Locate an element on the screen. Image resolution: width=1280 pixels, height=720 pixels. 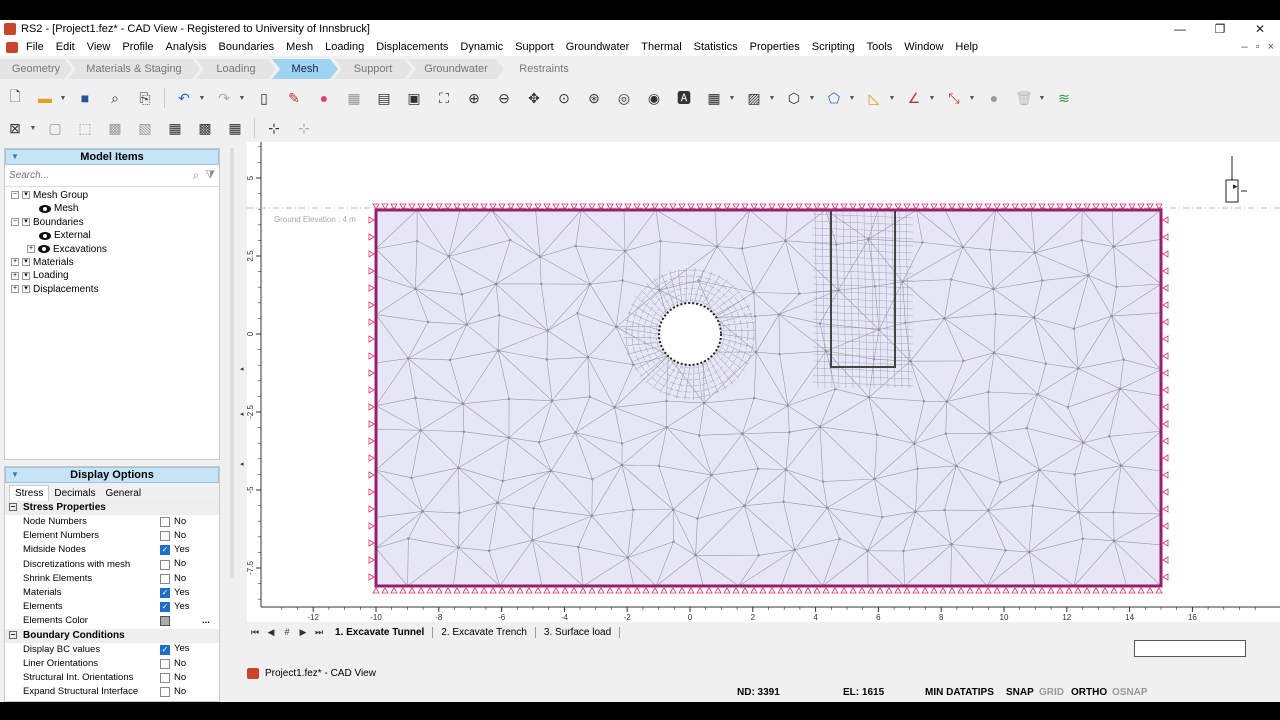
menu-mesh: Mesh is located at coordinates (299, 47).